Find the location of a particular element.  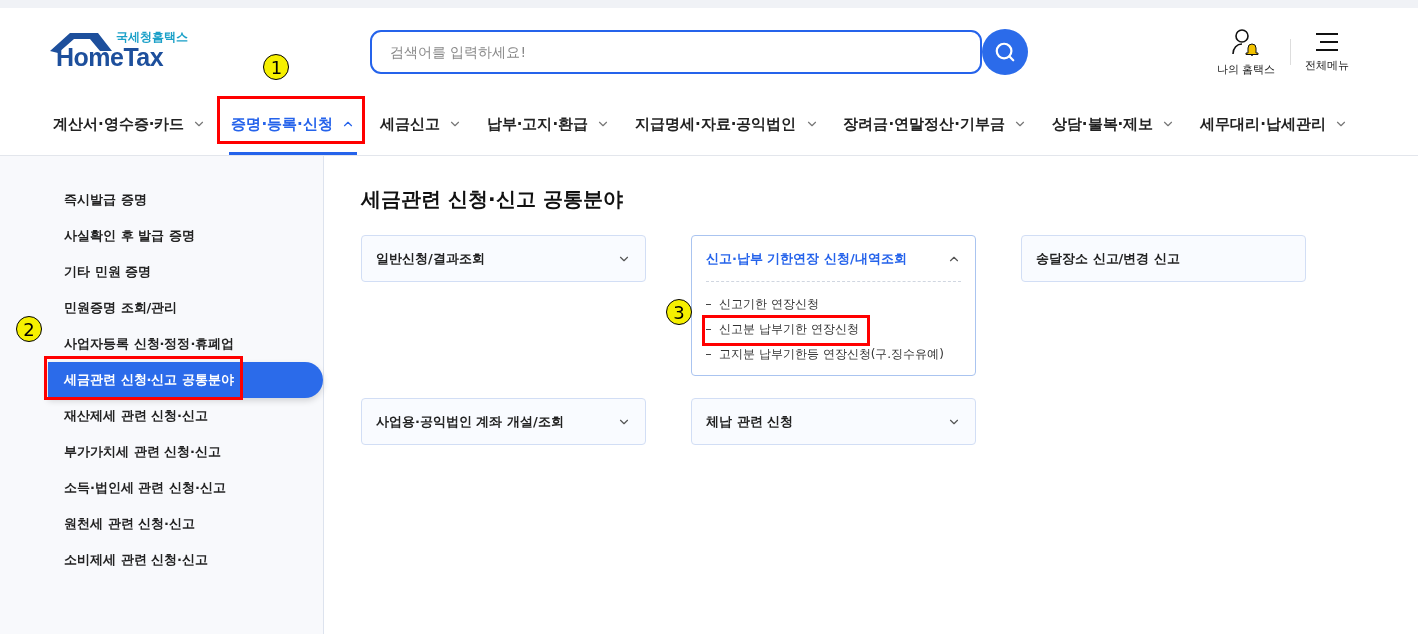

all-menu-button: 전체메뉴 is located at coordinates (1326, 52).